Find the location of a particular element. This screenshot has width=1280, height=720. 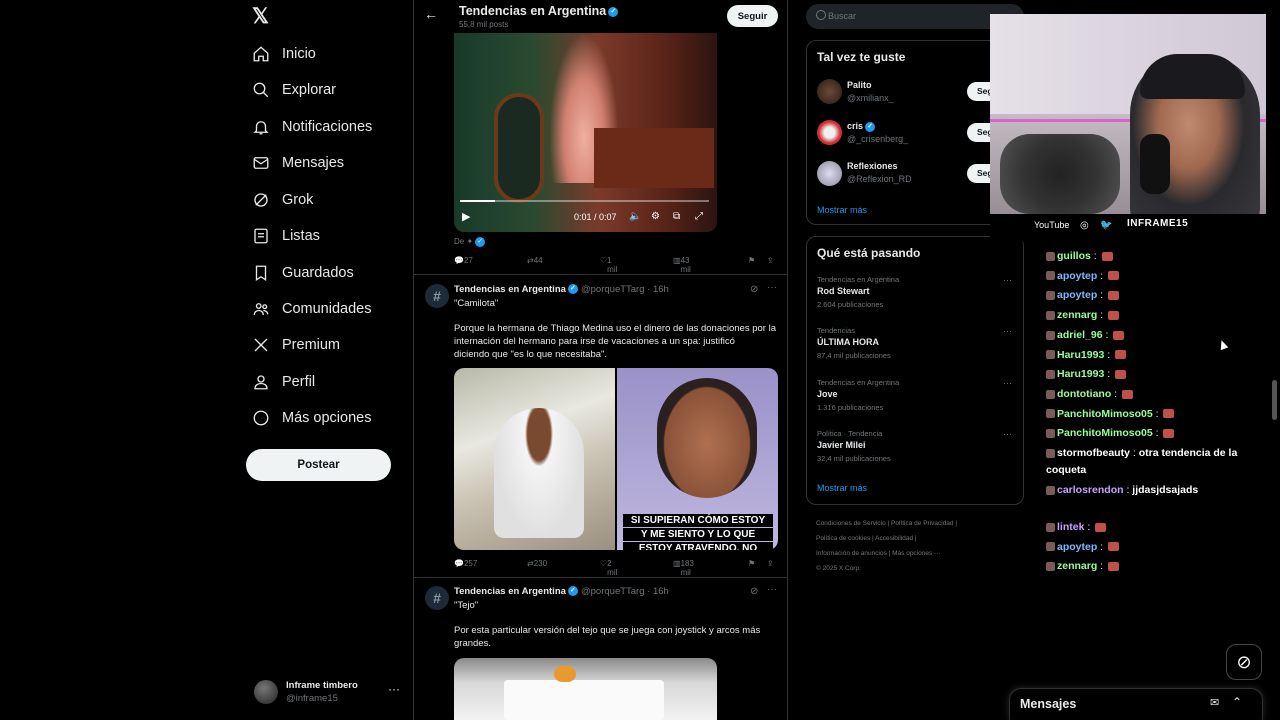

views-button: ▥ 43 mil is located at coordinates (682, 265).